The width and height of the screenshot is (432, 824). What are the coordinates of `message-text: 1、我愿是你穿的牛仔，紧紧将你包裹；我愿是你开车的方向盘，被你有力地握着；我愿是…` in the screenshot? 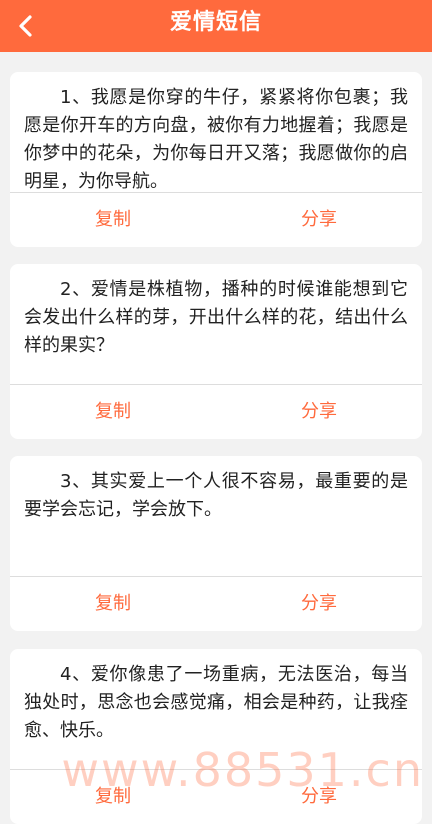 It's located at (216, 139).